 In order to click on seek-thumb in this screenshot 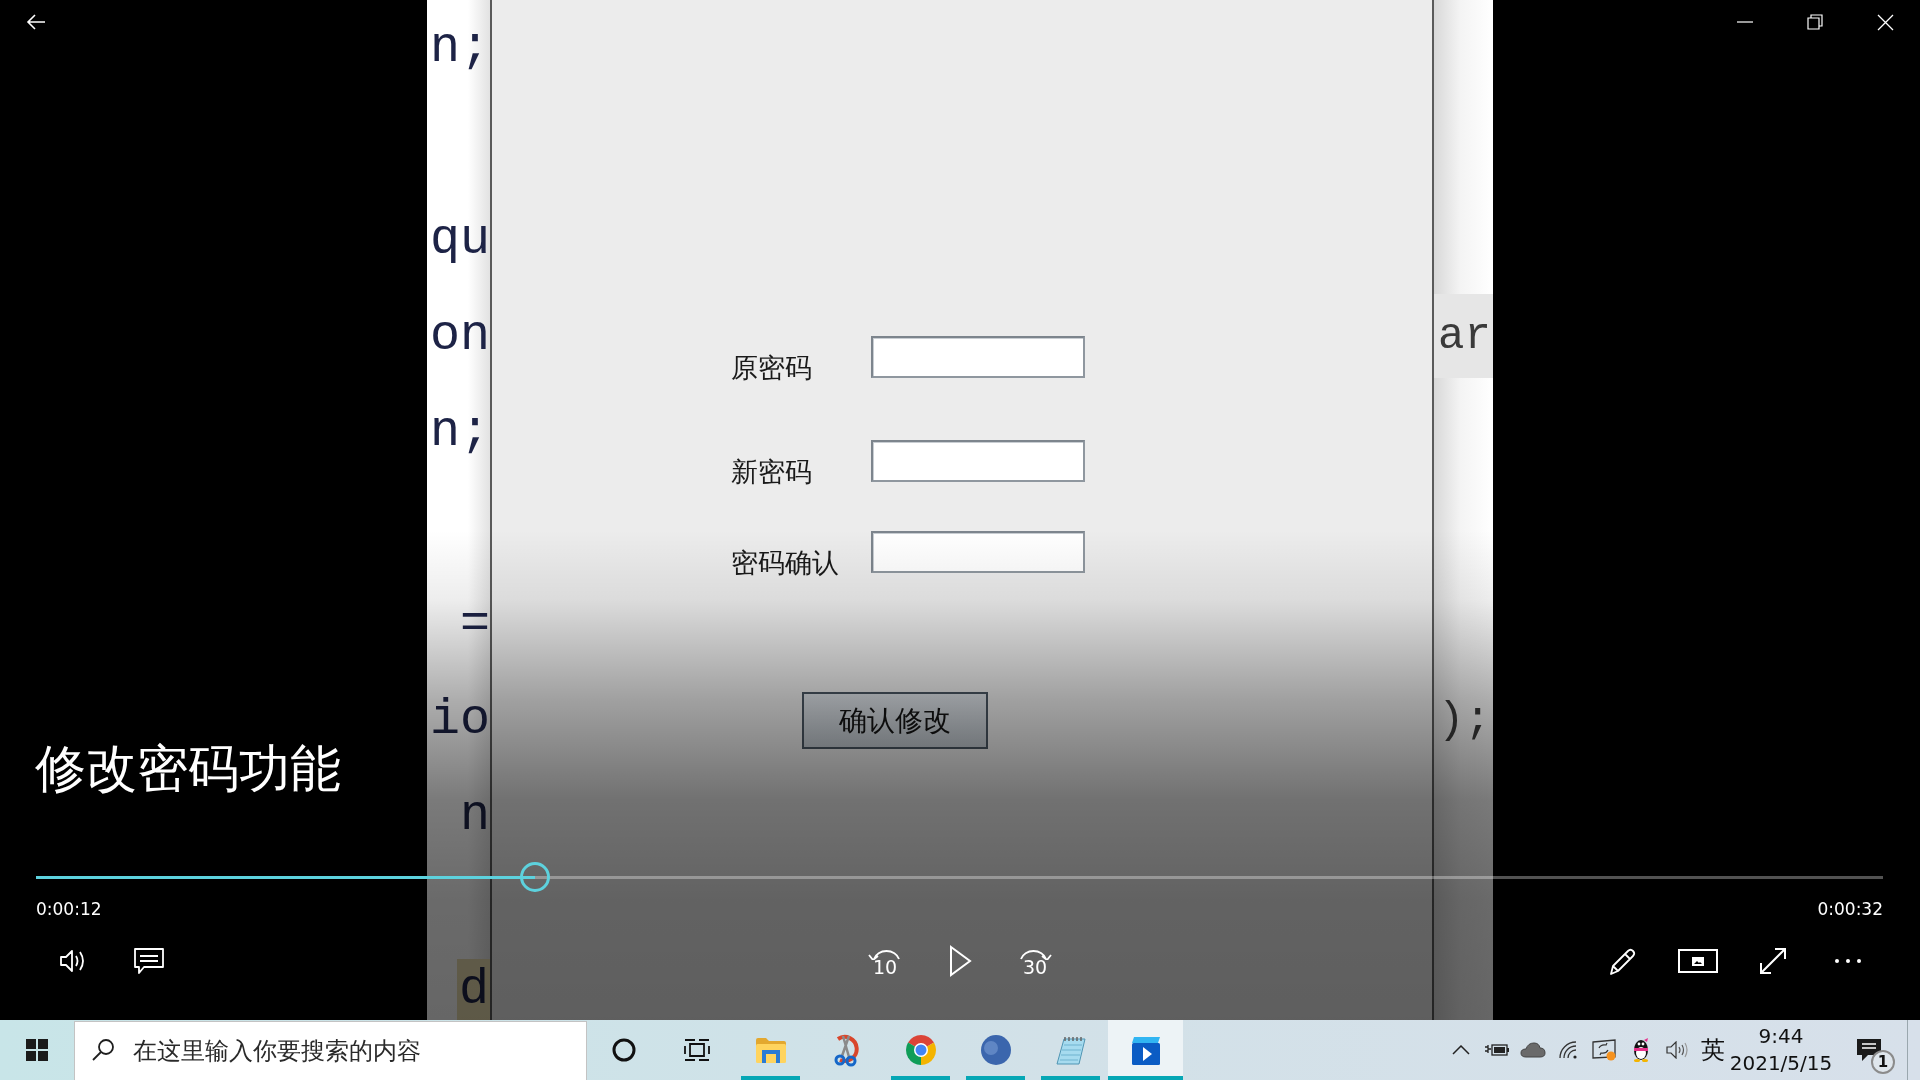, I will do `click(534, 877)`.